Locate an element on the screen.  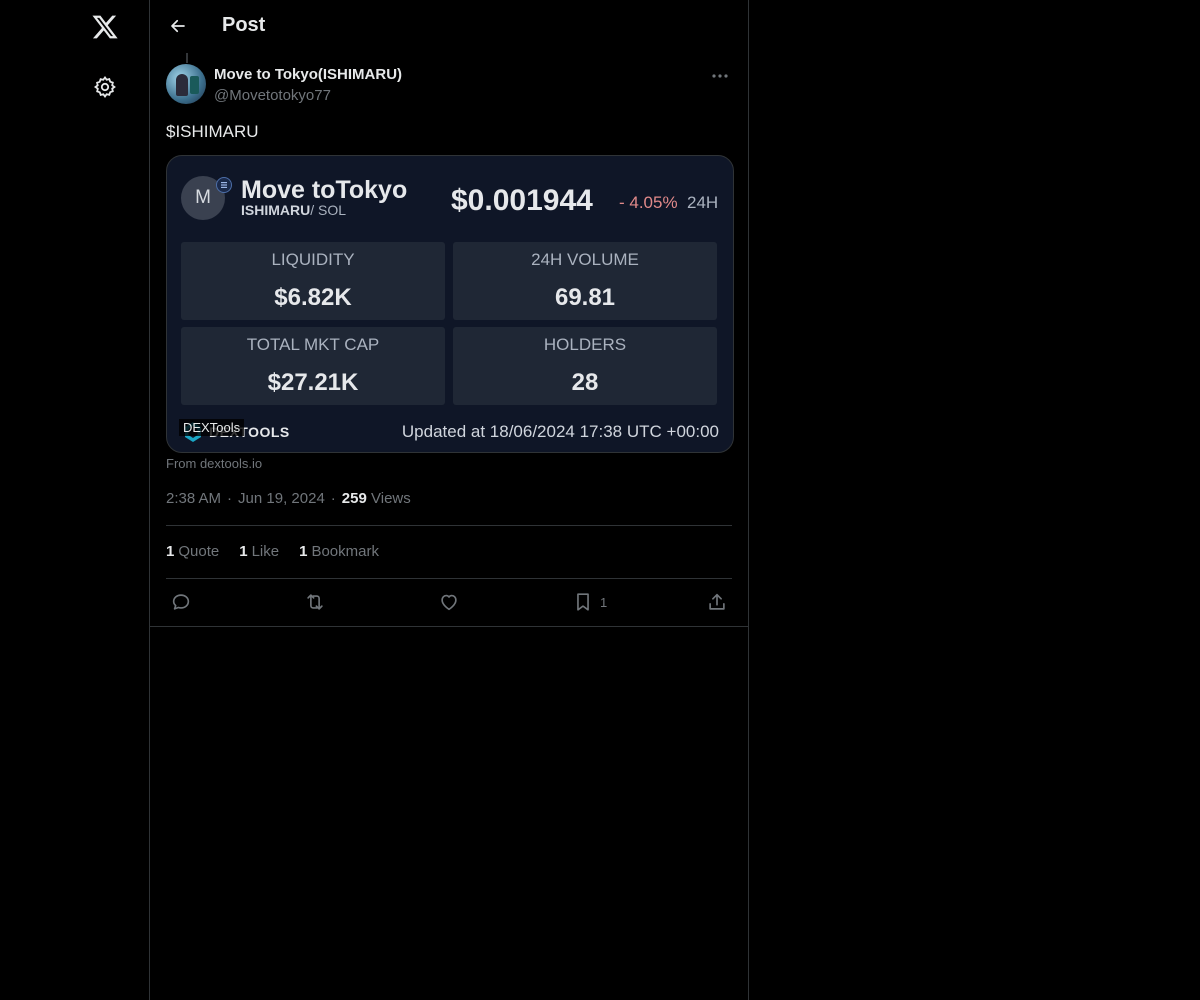
updated-timestamp: Updated at 18/06/2024 17:38 UTC +00:00 is located at coordinates (560, 431).